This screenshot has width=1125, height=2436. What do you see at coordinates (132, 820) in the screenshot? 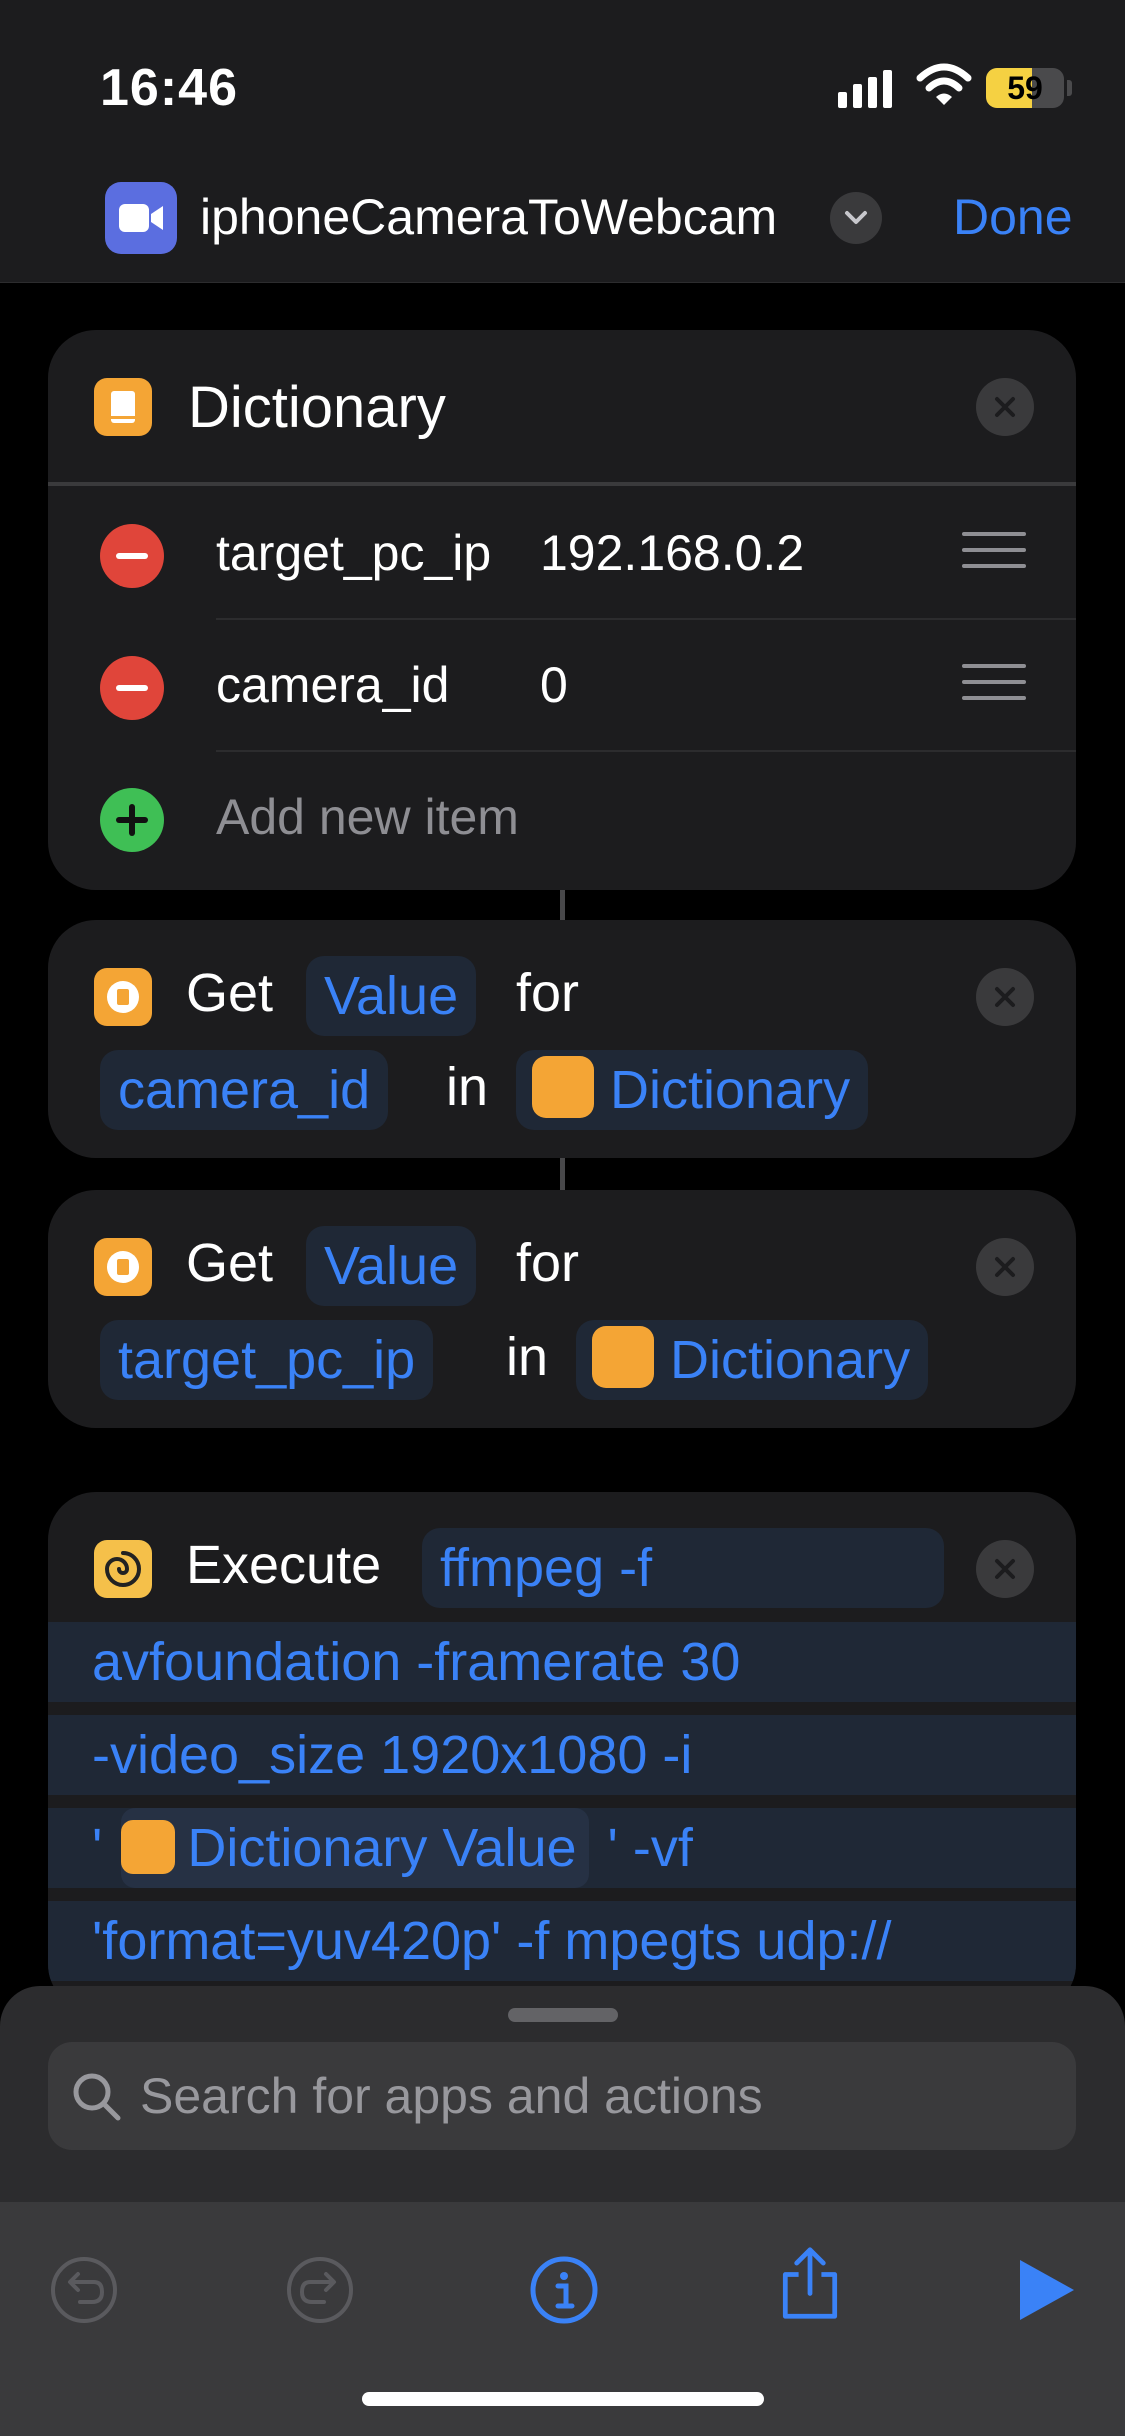
I see `add-item-button` at bounding box center [132, 820].